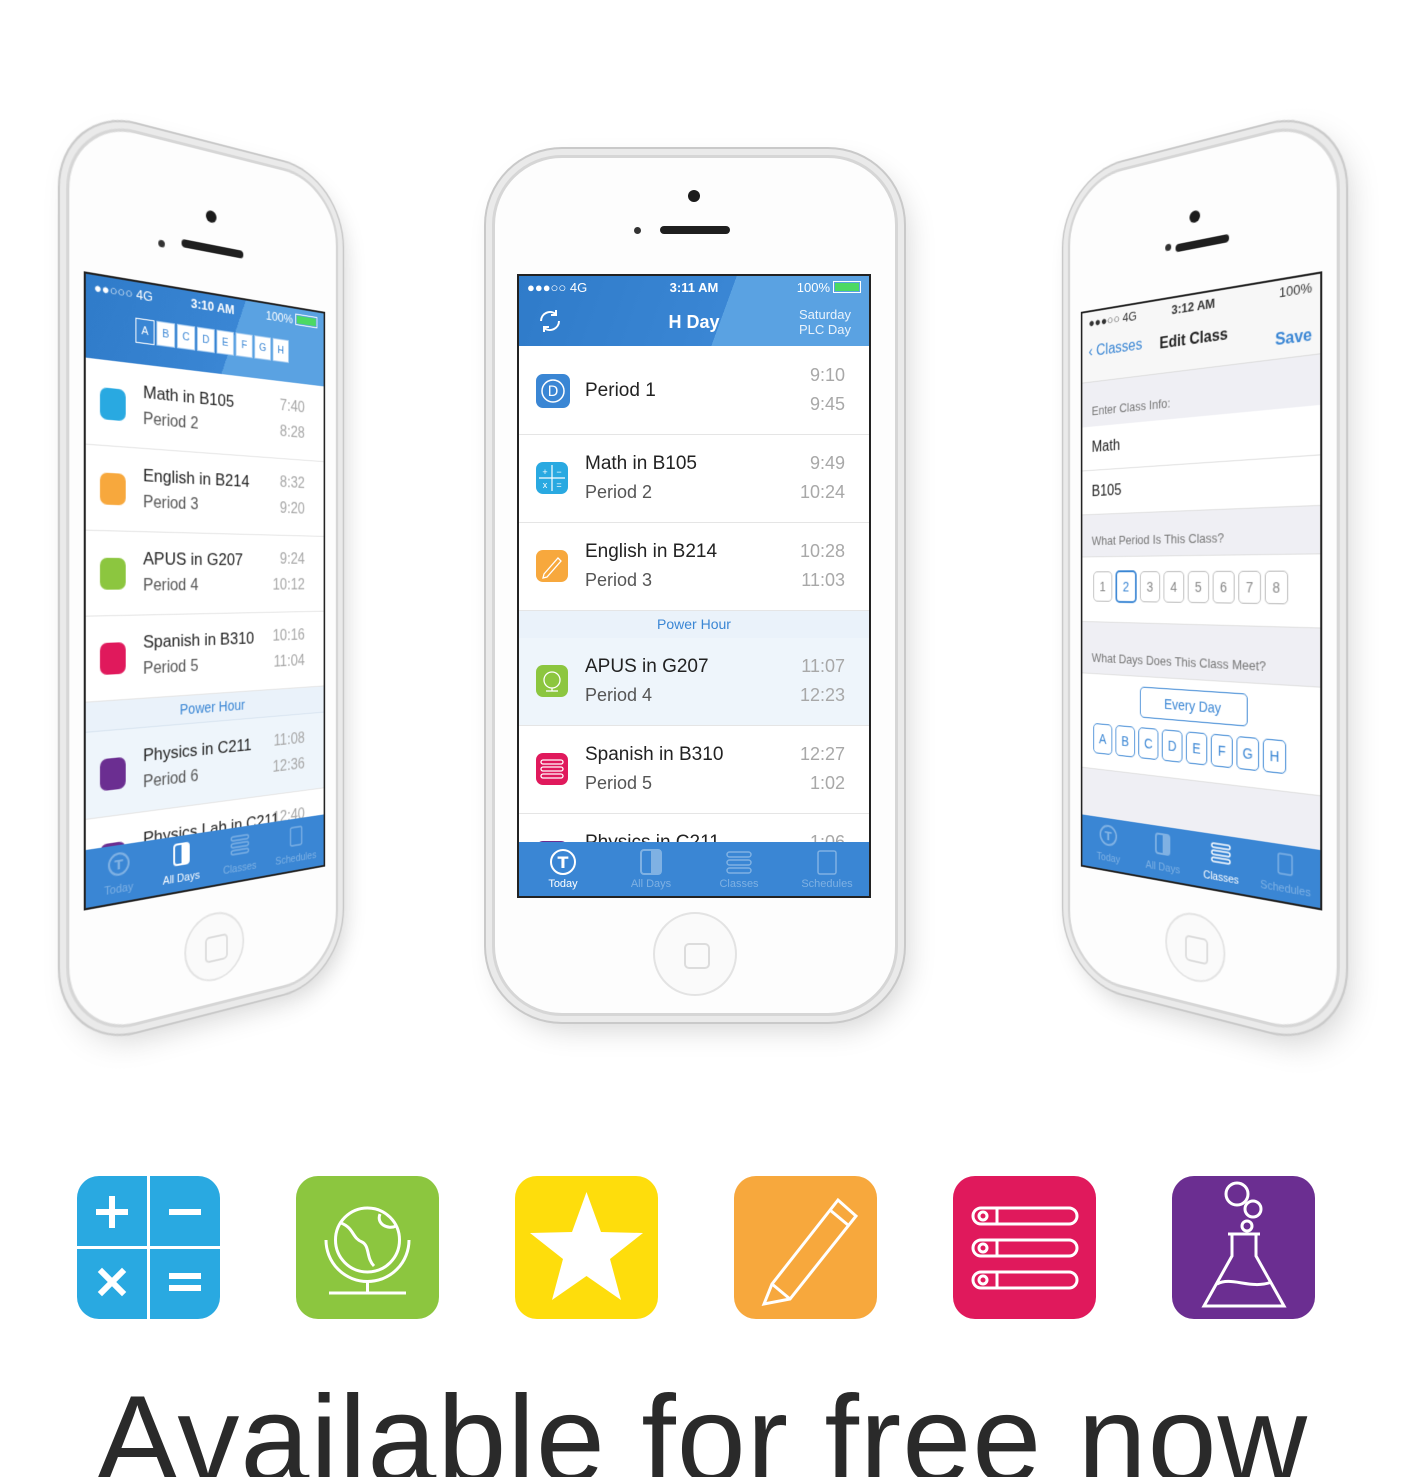 Image resolution: width=1404 pixels, height=1477 pixels. Describe the element at coordinates (205, 490) in the screenshot. I see `list-item: English in B214 Period 3 8:32 9:20` at that location.